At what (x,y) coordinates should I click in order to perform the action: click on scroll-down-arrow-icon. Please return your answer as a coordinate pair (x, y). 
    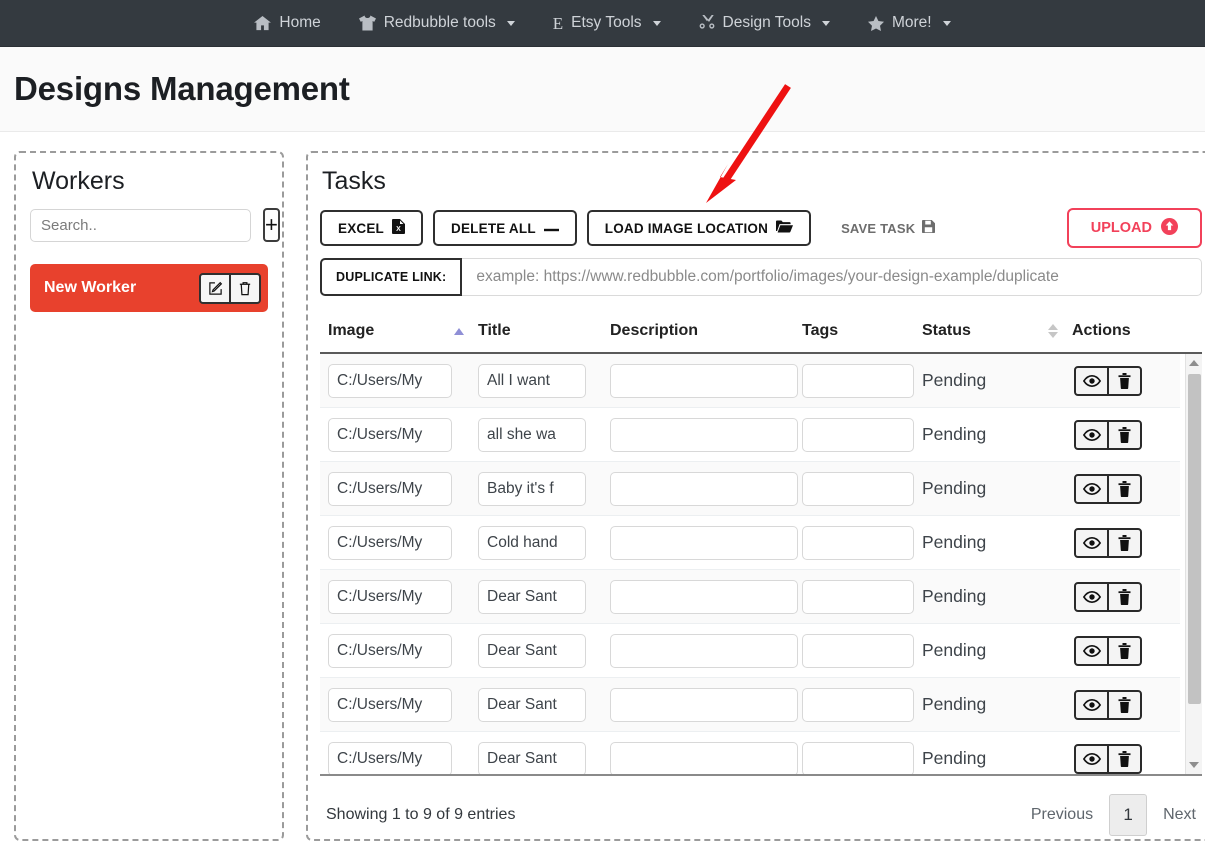
    Looking at the image, I should click on (1194, 765).